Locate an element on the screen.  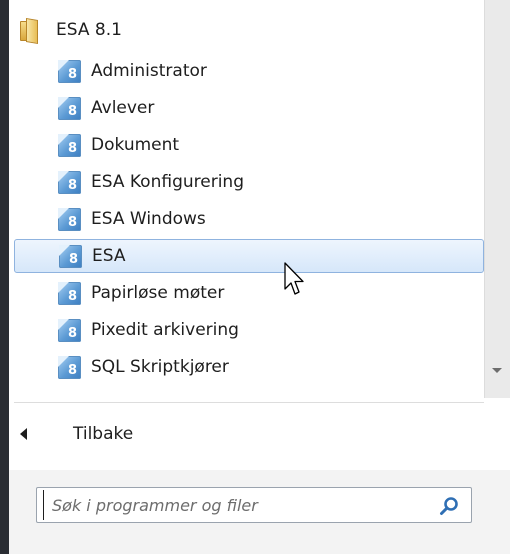
program-item-papirlose-moter: 8 Papirløse møter is located at coordinates (268, 293).